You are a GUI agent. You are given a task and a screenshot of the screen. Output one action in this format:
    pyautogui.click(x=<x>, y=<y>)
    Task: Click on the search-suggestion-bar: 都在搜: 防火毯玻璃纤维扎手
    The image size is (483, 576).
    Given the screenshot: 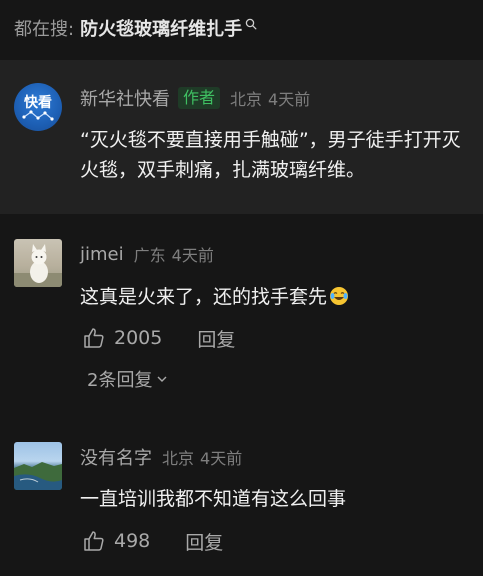 What is the action you would take?
    pyautogui.click(x=241, y=28)
    